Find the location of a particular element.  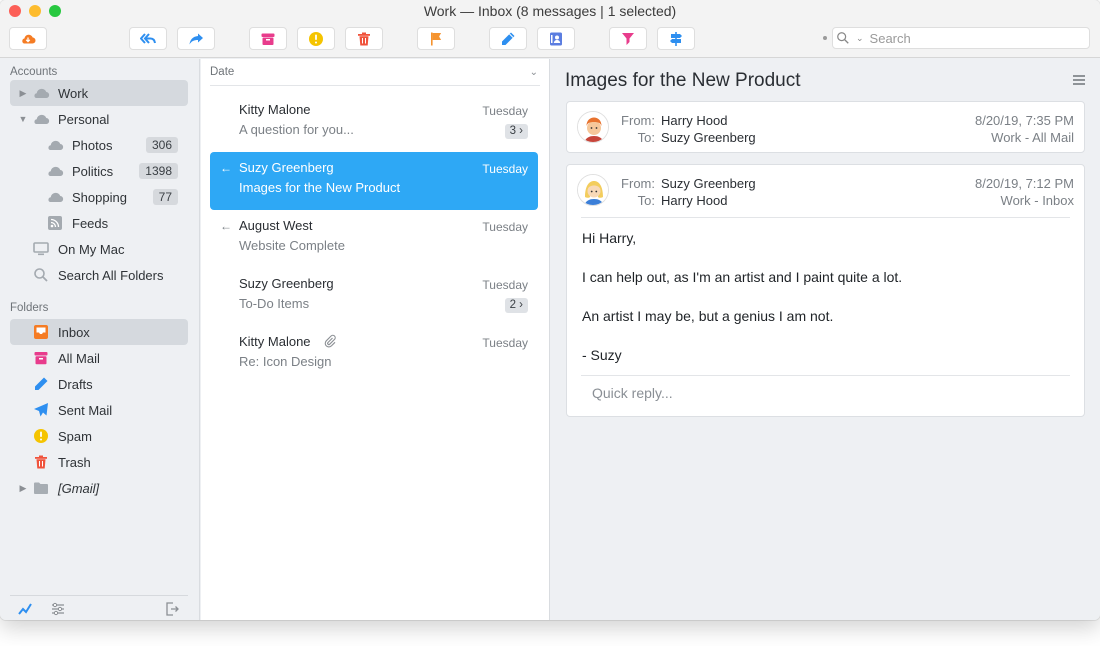

trash-icon is located at coordinates (364, 38).